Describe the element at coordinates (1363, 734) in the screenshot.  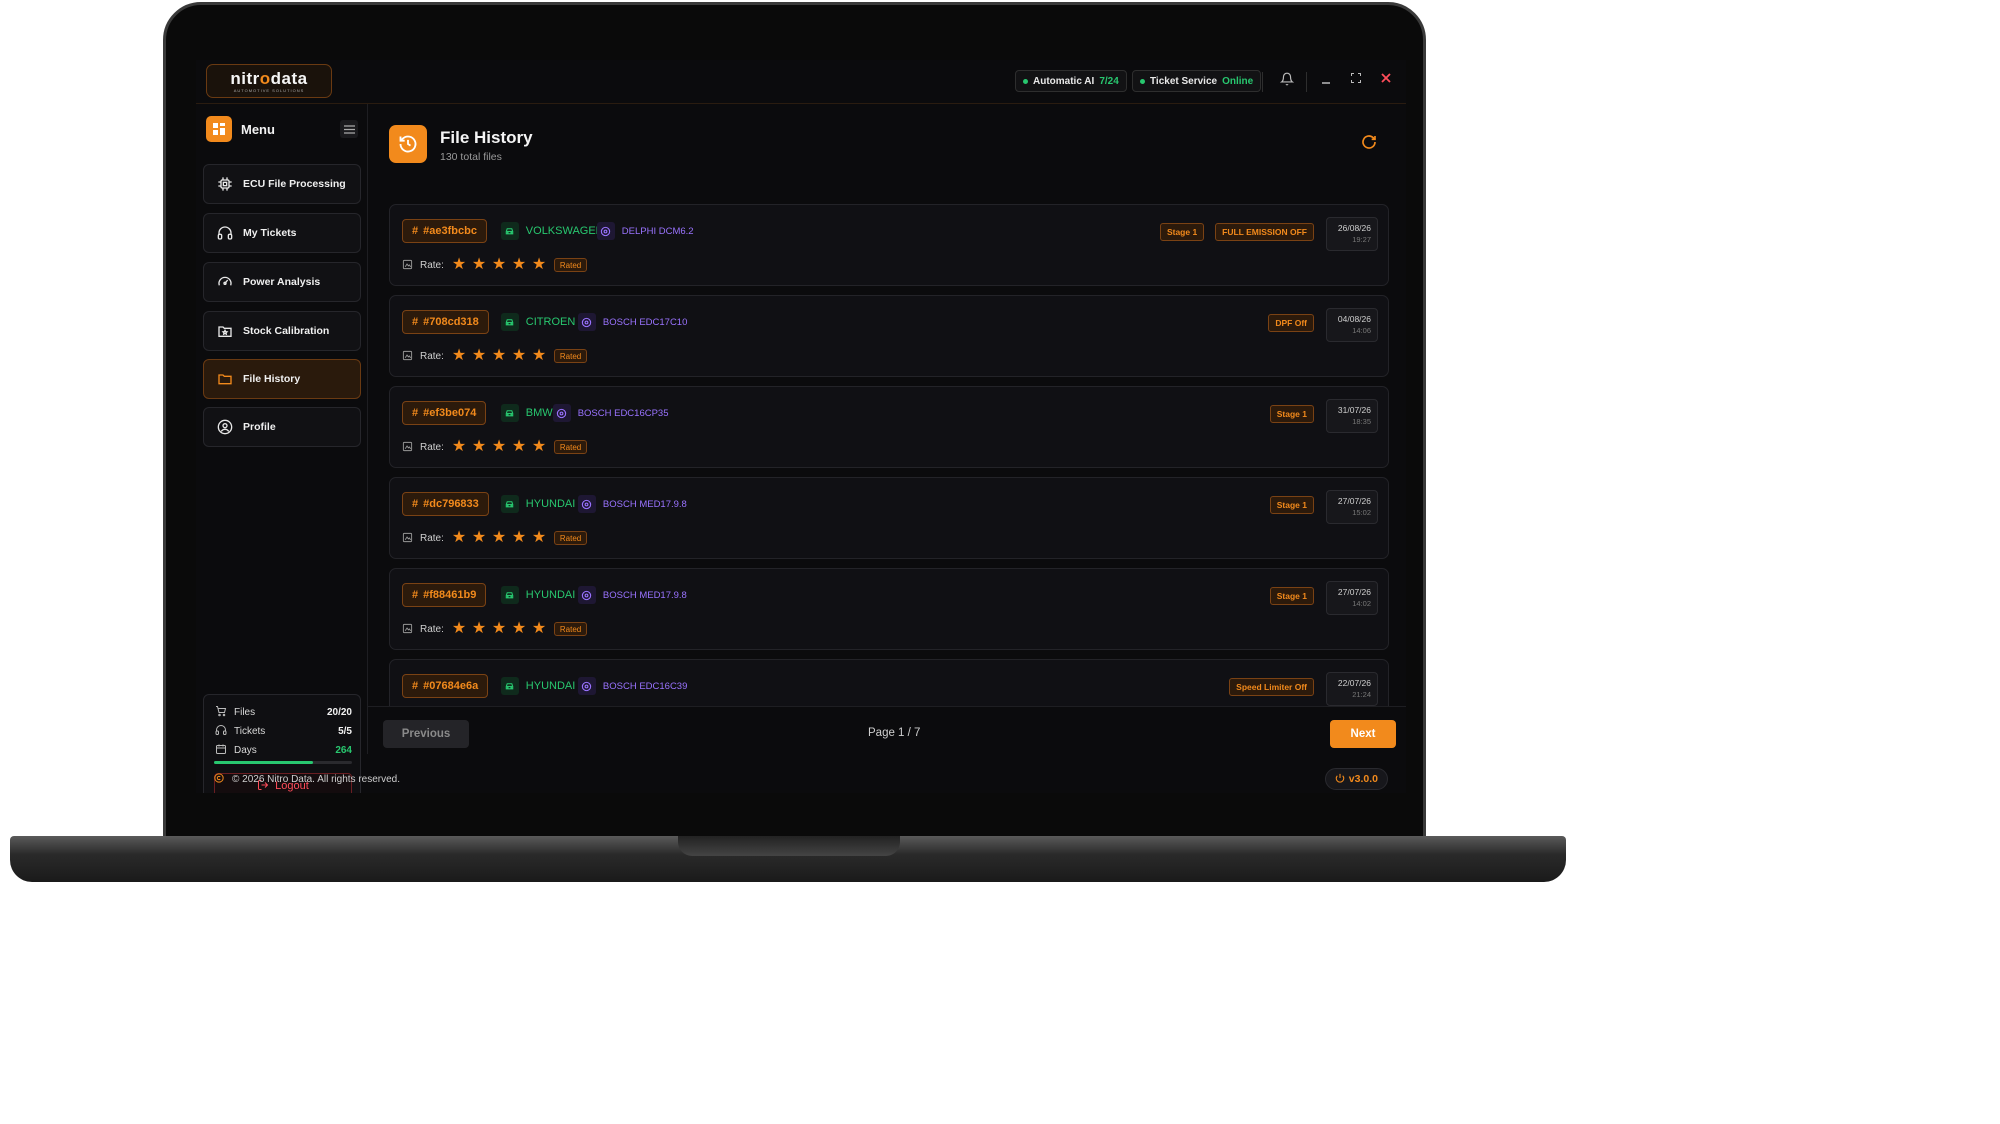
I see `next-button: Next` at that location.